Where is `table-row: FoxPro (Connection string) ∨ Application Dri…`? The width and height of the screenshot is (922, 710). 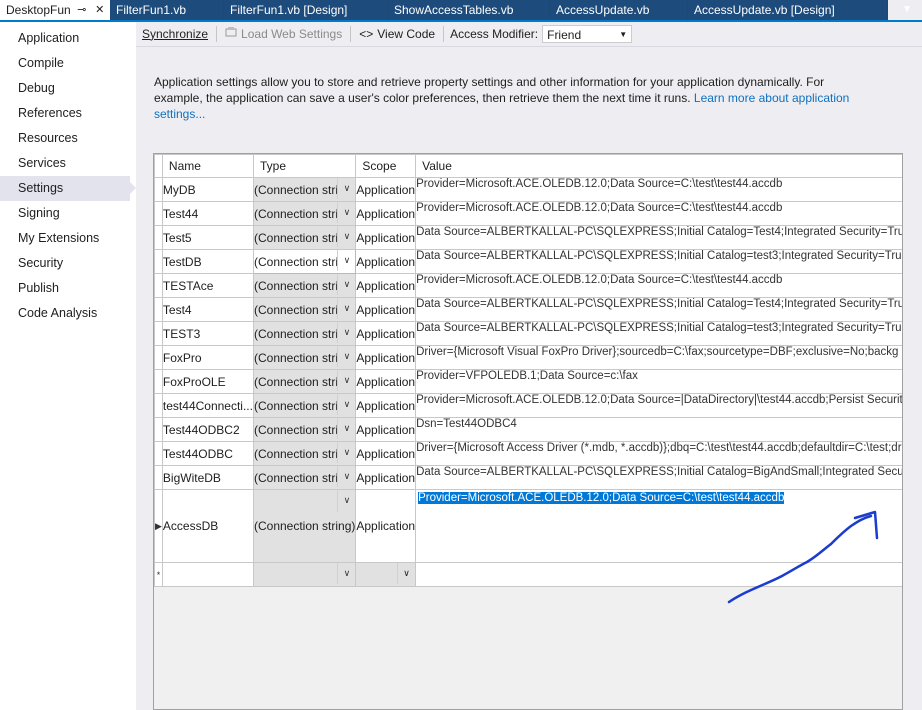 table-row: FoxPro (Connection string) ∨ Application Dri… is located at coordinates (528, 357).